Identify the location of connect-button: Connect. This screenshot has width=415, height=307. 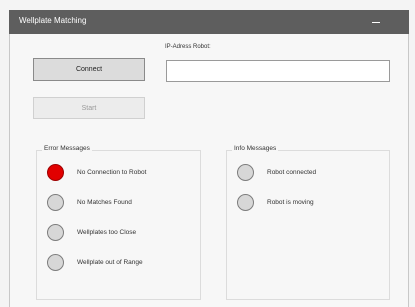
(89, 69).